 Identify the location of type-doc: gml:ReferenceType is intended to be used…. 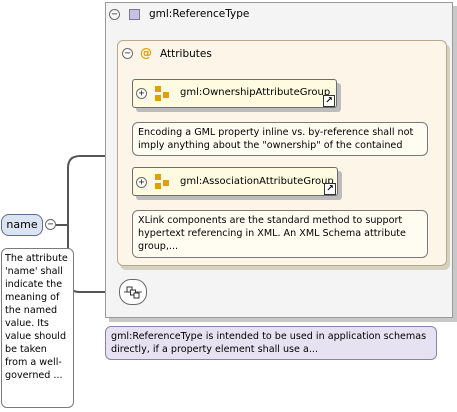
(271, 343).